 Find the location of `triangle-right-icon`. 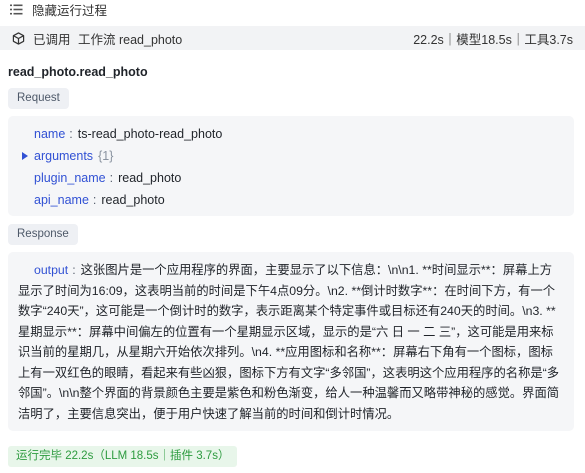

triangle-right-icon is located at coordinates (25, 156).